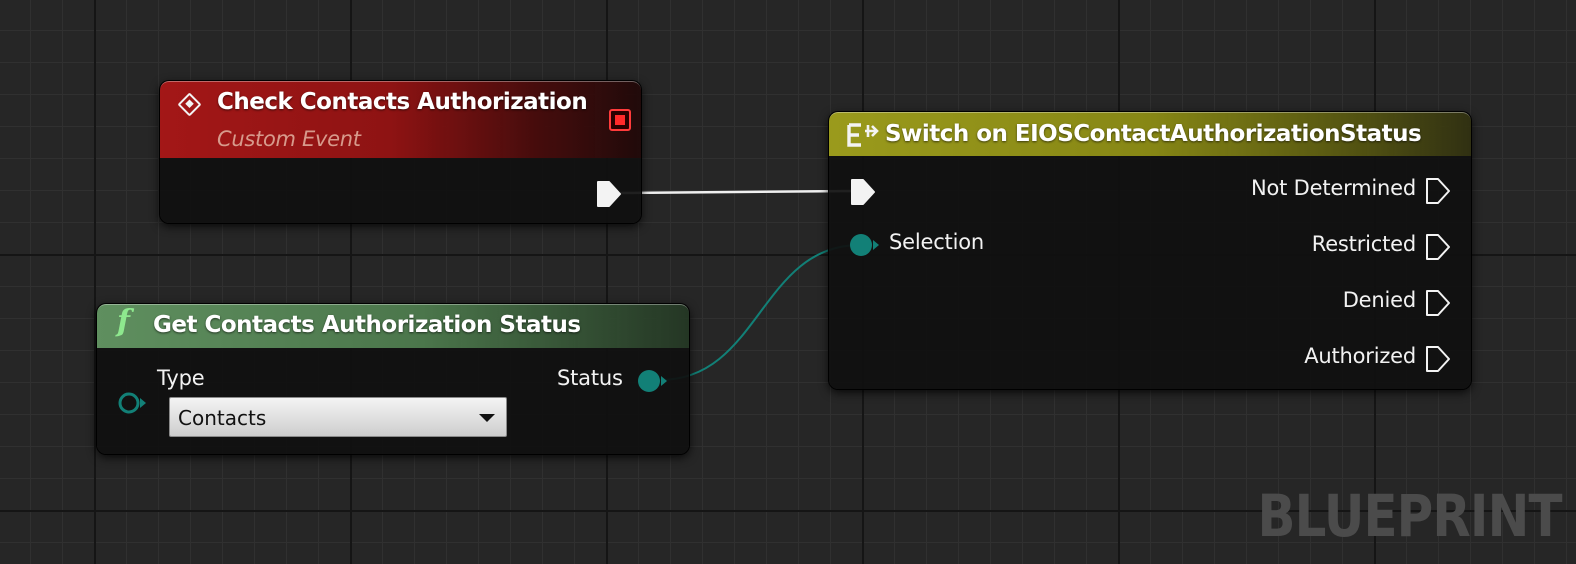 This screenshot has height=564, width=1576. Describe the element at coordinates (620, 120) in the screenshot. I see `breakpoint-stop-icon` at that location.